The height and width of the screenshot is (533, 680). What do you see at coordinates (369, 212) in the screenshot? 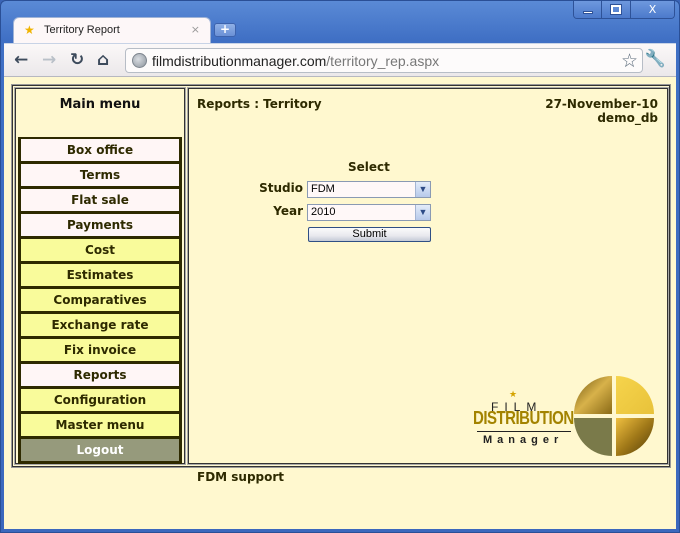
I see `year-select: 2010 ▼` at bounding box center [369, 212].